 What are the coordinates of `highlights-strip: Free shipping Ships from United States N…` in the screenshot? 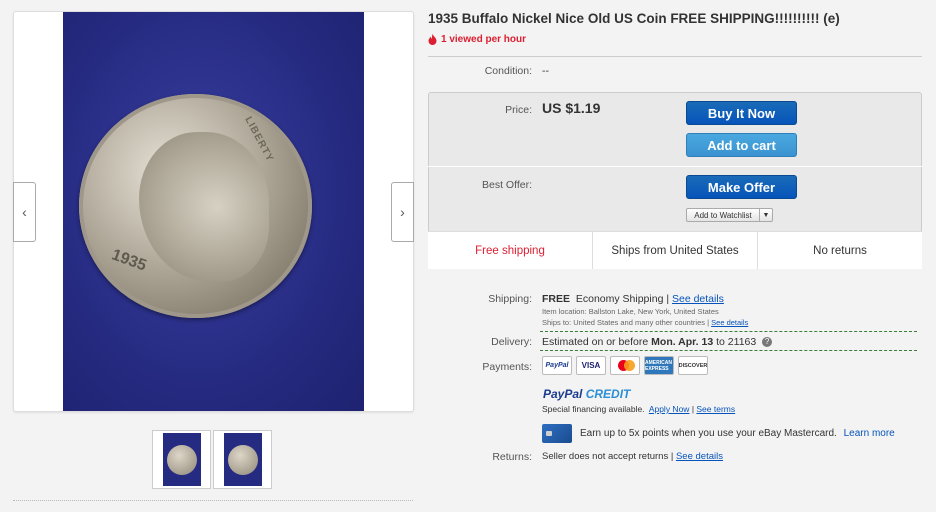 It's located at (675, 250).